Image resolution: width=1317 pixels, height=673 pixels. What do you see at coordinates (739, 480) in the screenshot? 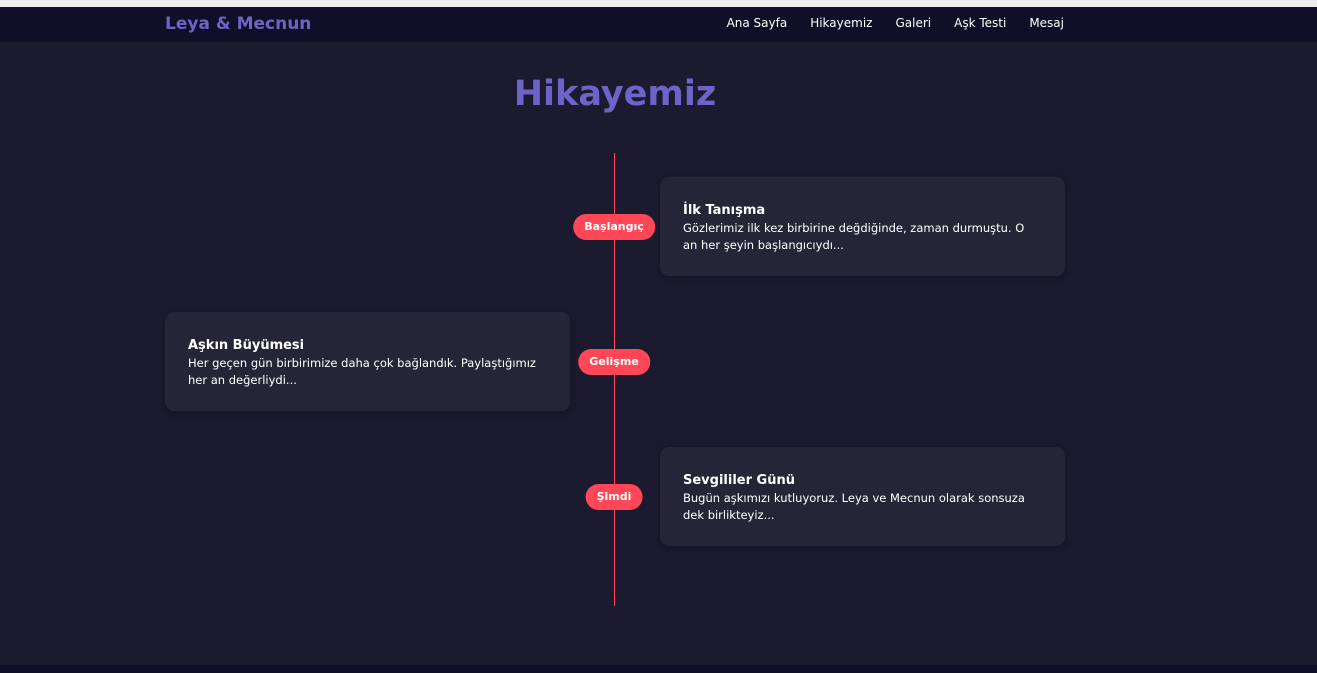
I see `timeline-card-title: Sevgililer Günü` at bounding box center [739, 480].